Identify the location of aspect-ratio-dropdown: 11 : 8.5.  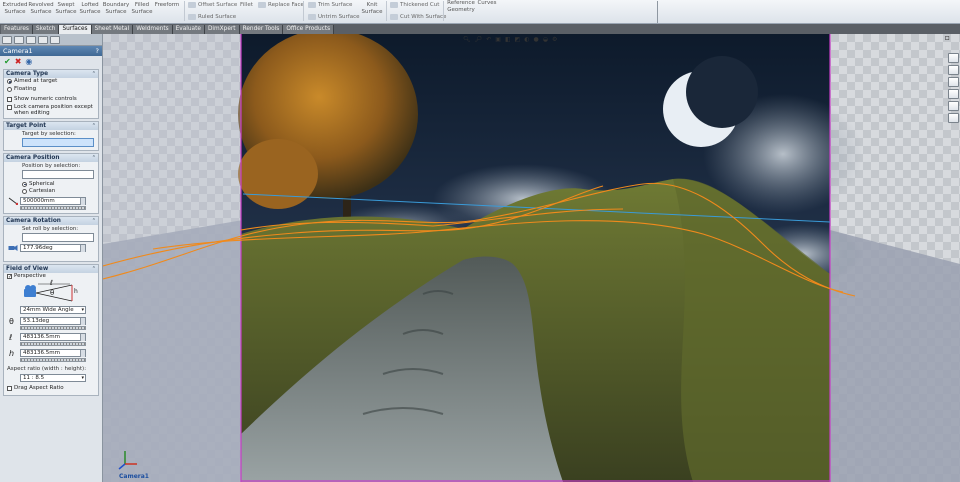
(53, 378).